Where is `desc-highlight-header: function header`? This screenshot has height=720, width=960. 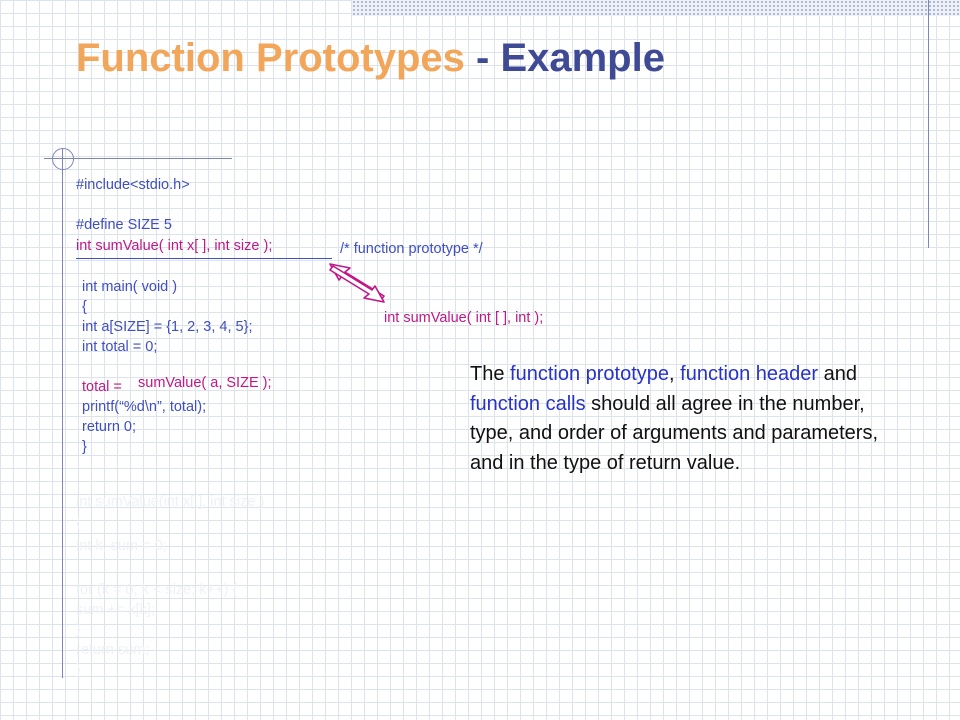 desc-highlight-header: function header is located at coordinates (749, 374).